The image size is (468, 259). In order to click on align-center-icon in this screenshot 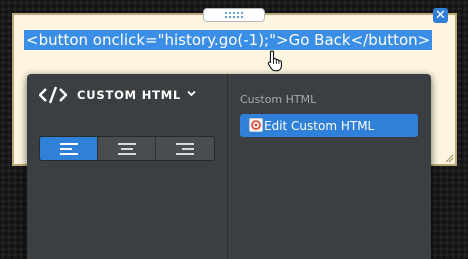, I will do `click(126, 148)`.